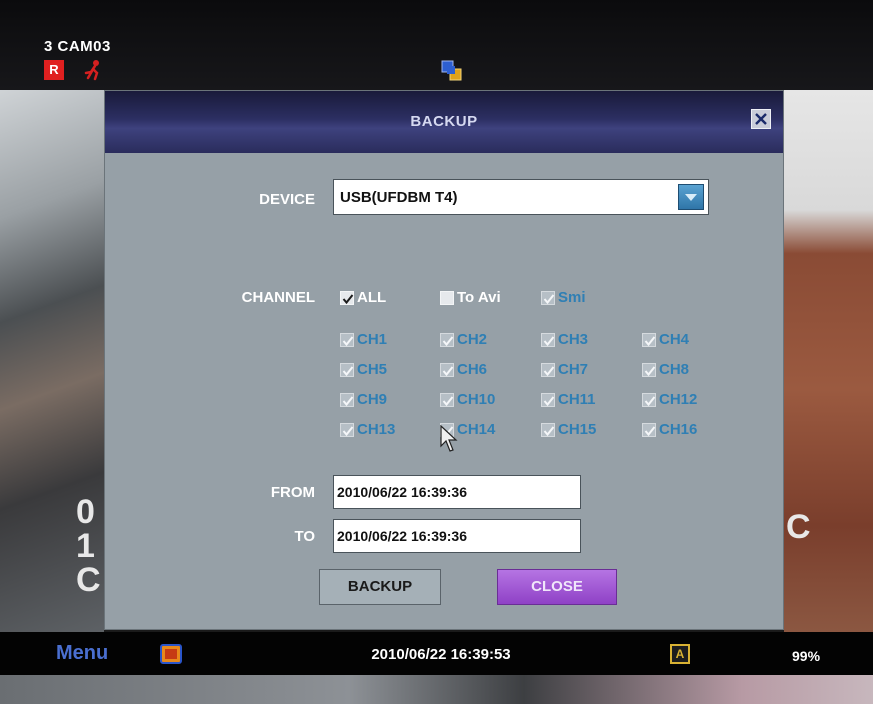  Describe the element at coordinates (91, 70) in the screenshot. I see `motion-icon` at that location.